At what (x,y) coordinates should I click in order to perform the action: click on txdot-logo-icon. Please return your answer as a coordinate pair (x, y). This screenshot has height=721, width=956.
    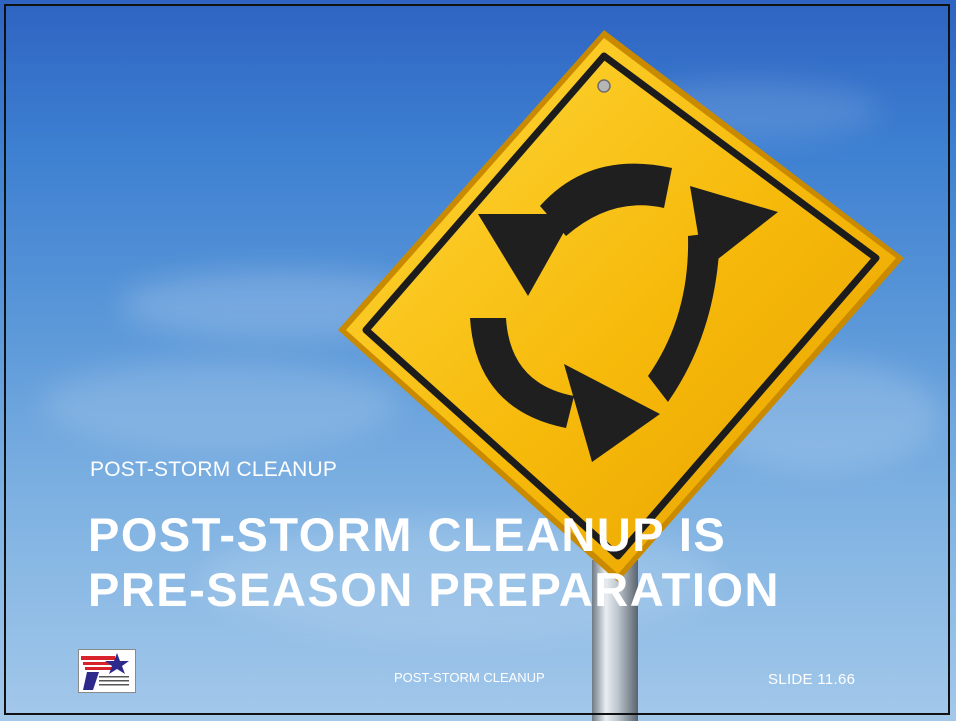
    Looking at the image, I should click on (107, 671).